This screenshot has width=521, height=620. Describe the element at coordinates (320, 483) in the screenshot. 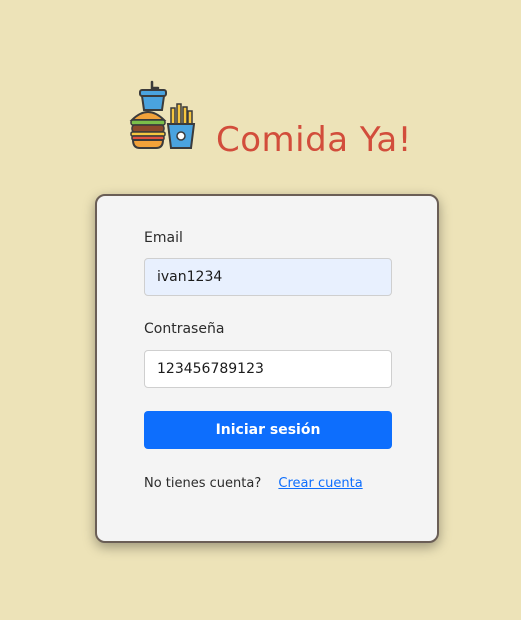

I see `create-account-link: Crear cuenta` at that location.